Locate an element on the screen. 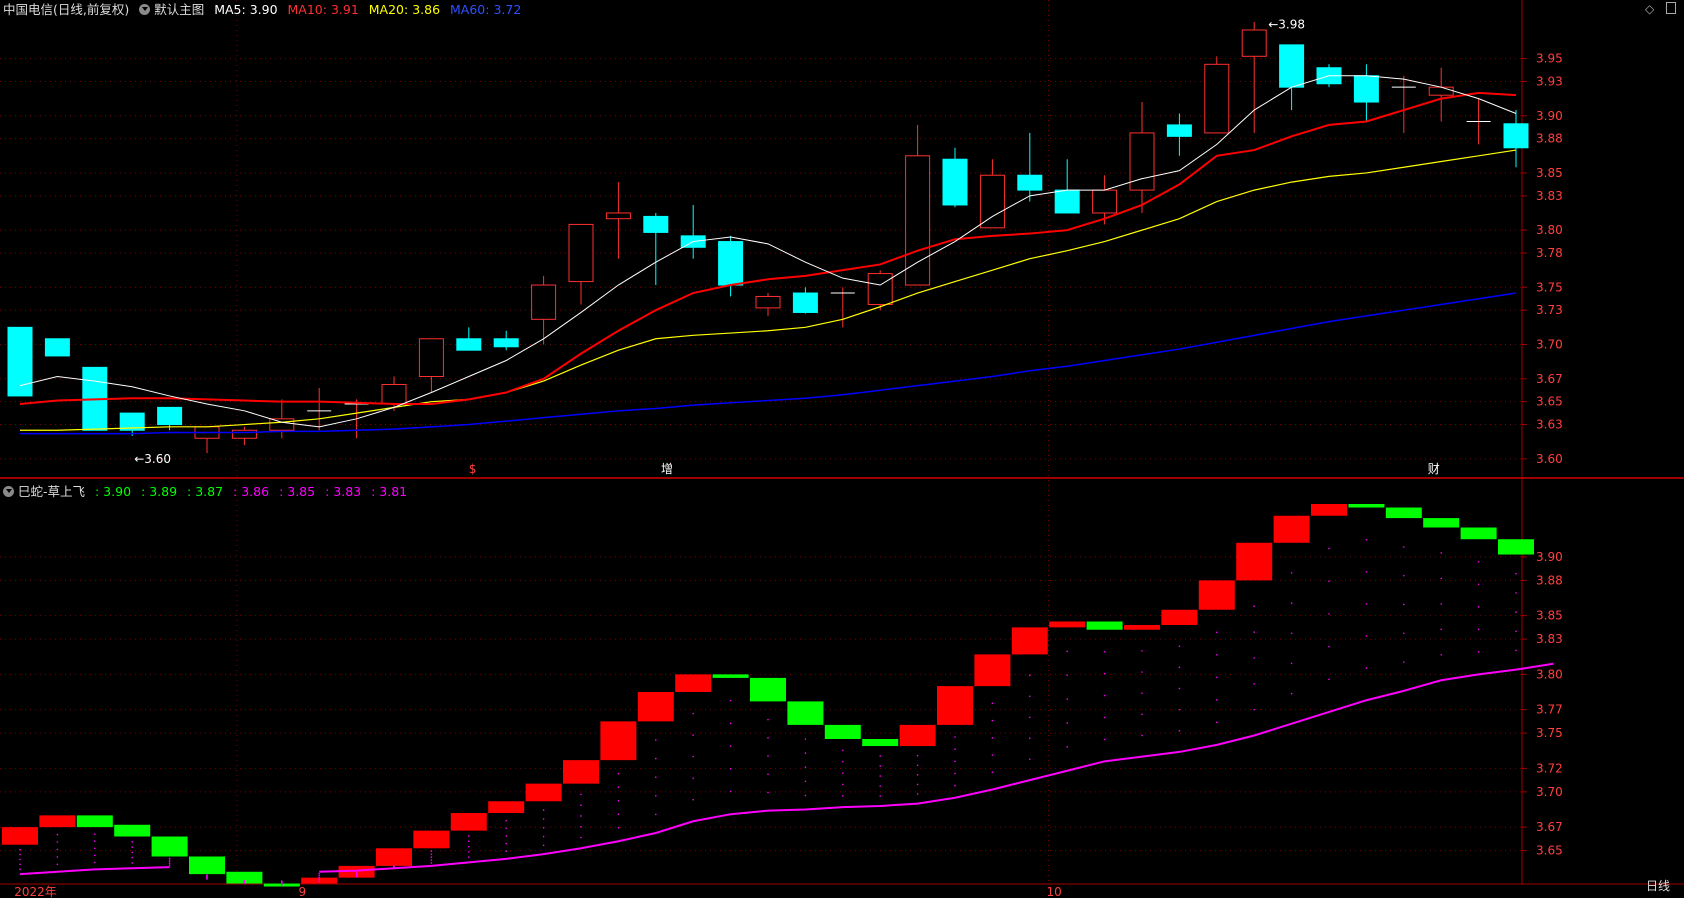 Image resolution: width=1684 pixels, height=898 pixels. time-axis-label: 9 is located at coordinates (303, 891).